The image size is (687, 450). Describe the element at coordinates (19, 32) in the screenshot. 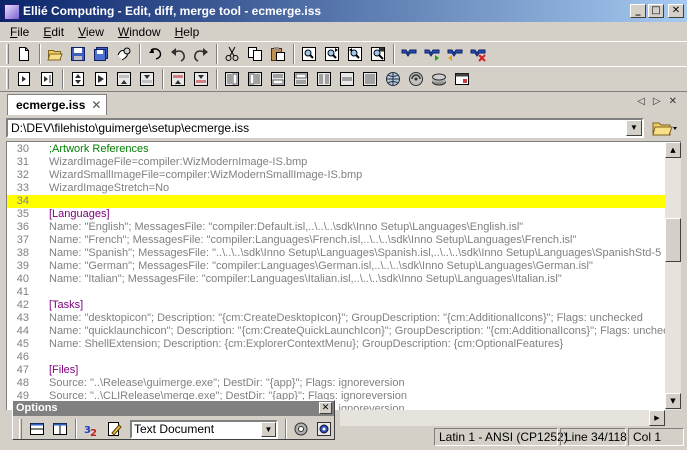

I see `menu-file: File` at that location.